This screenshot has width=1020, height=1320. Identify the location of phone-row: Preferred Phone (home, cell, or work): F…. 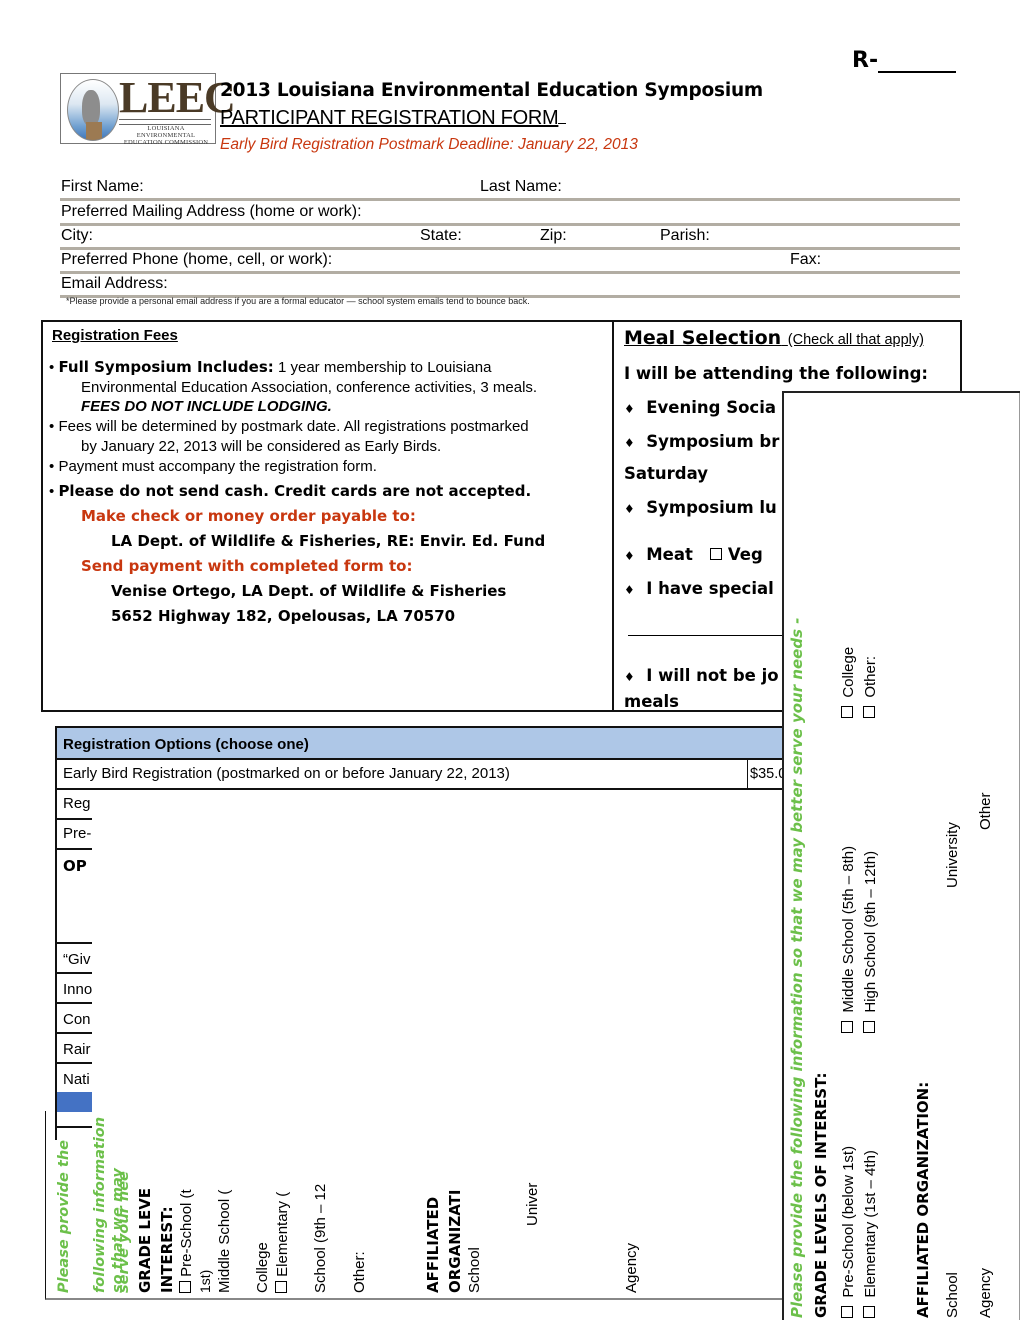
(510, 261).